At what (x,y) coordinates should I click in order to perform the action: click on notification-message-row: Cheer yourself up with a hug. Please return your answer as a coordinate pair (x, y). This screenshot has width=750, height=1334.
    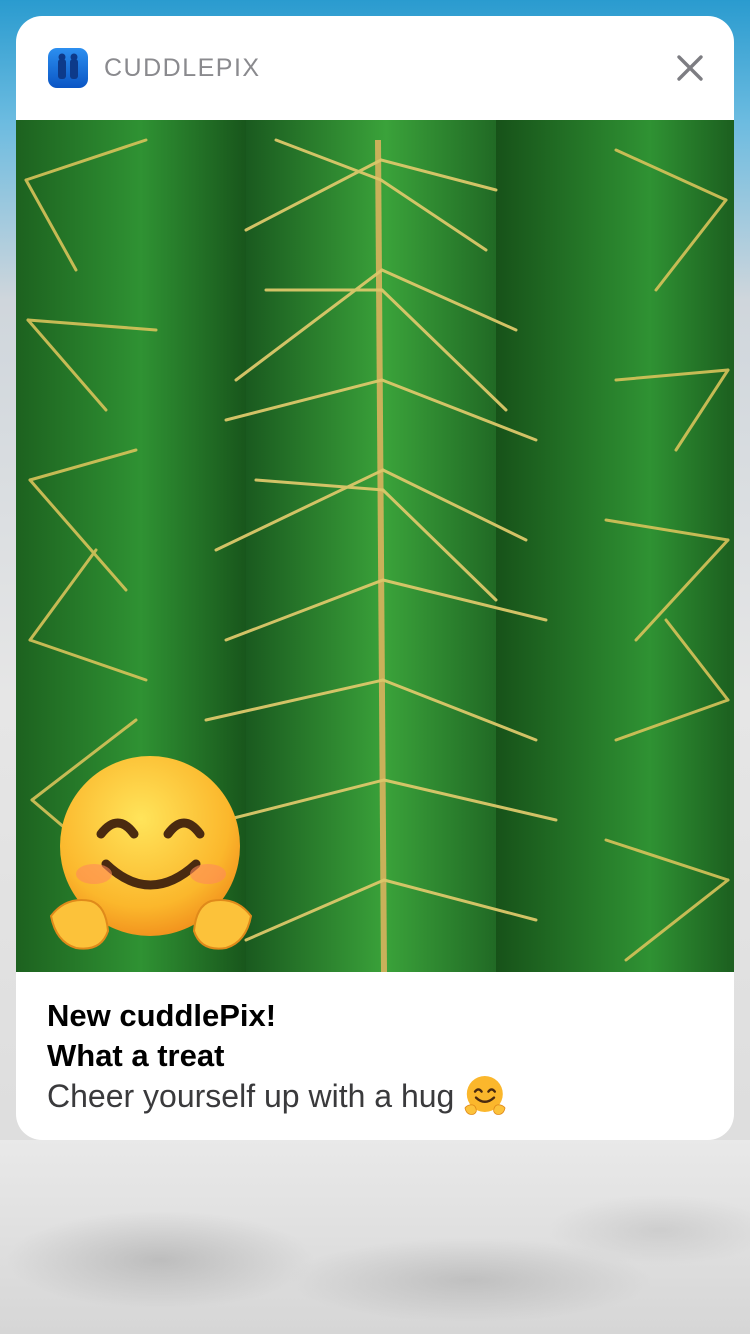
    Looking at the image, I should click on (377, 1096).